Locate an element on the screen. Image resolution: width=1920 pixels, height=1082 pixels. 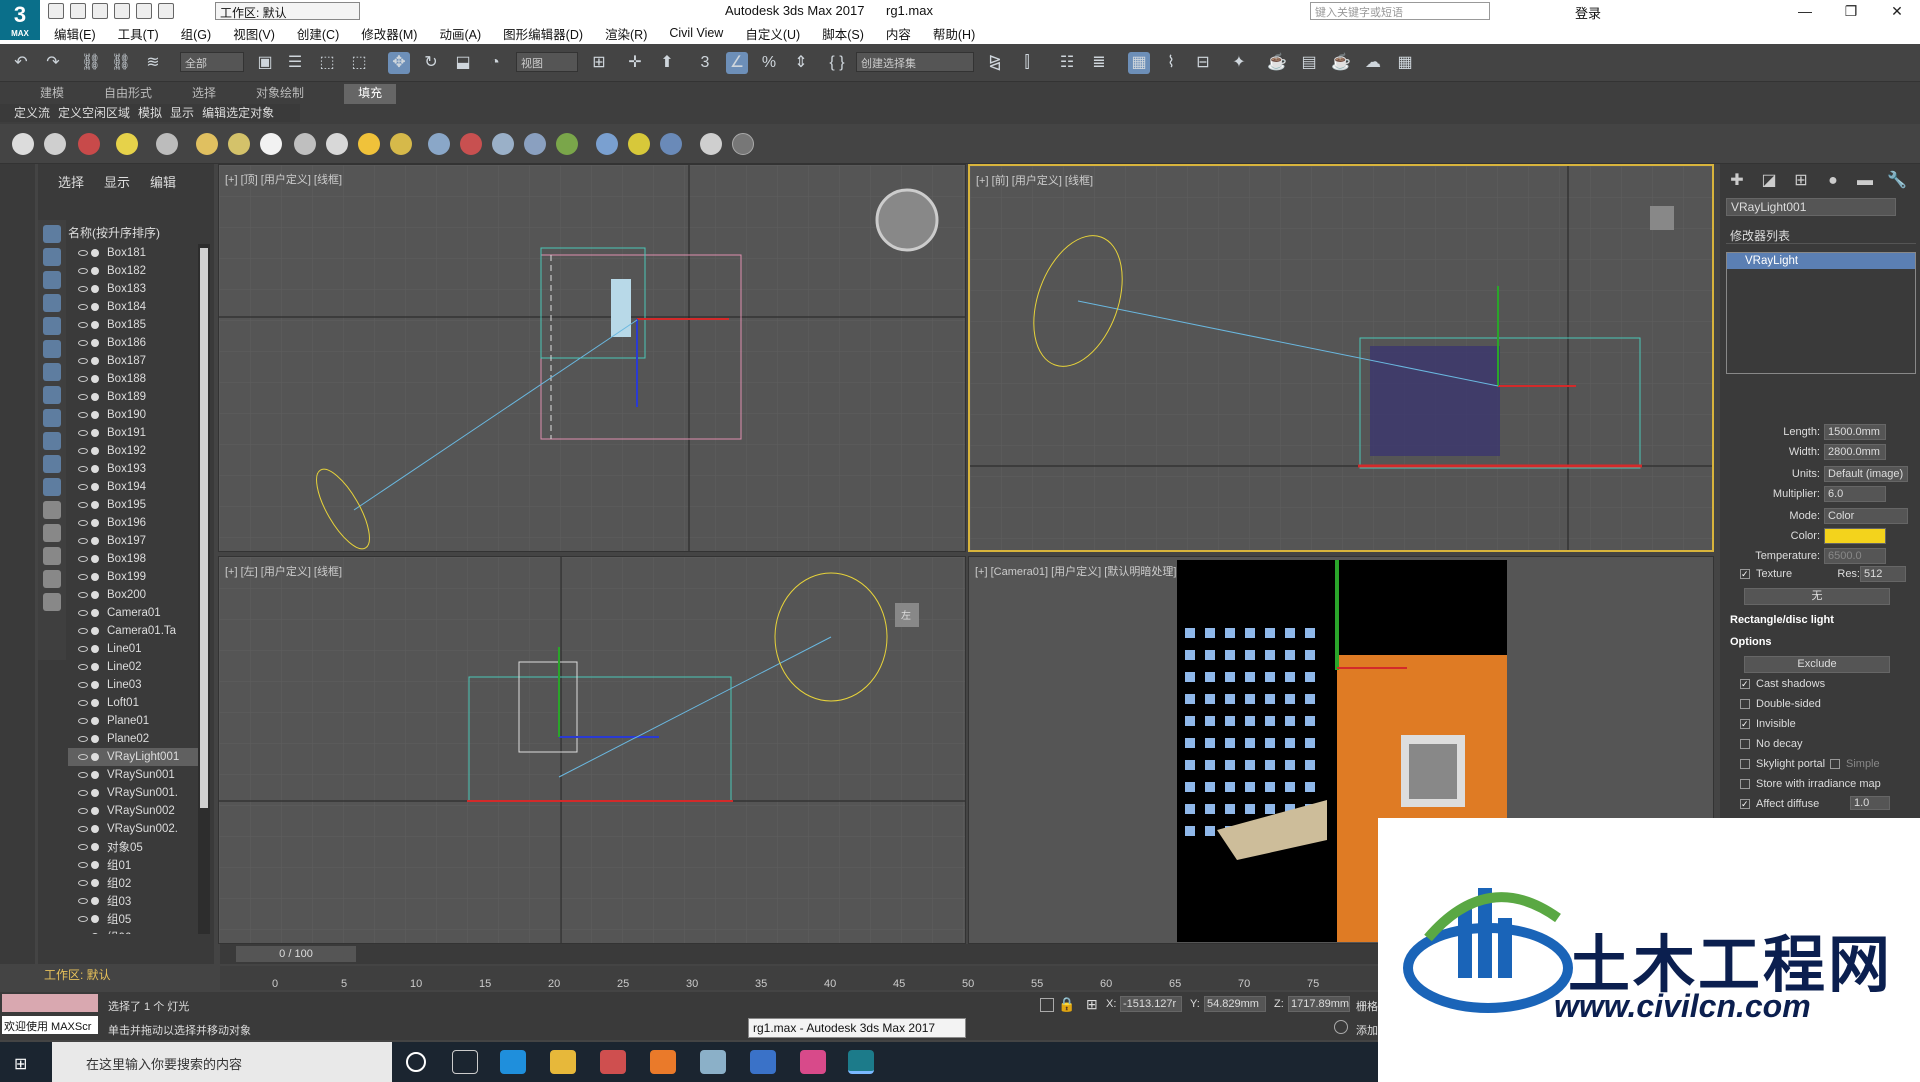
login-button: 登录 is located at coordinates (1588, 12).